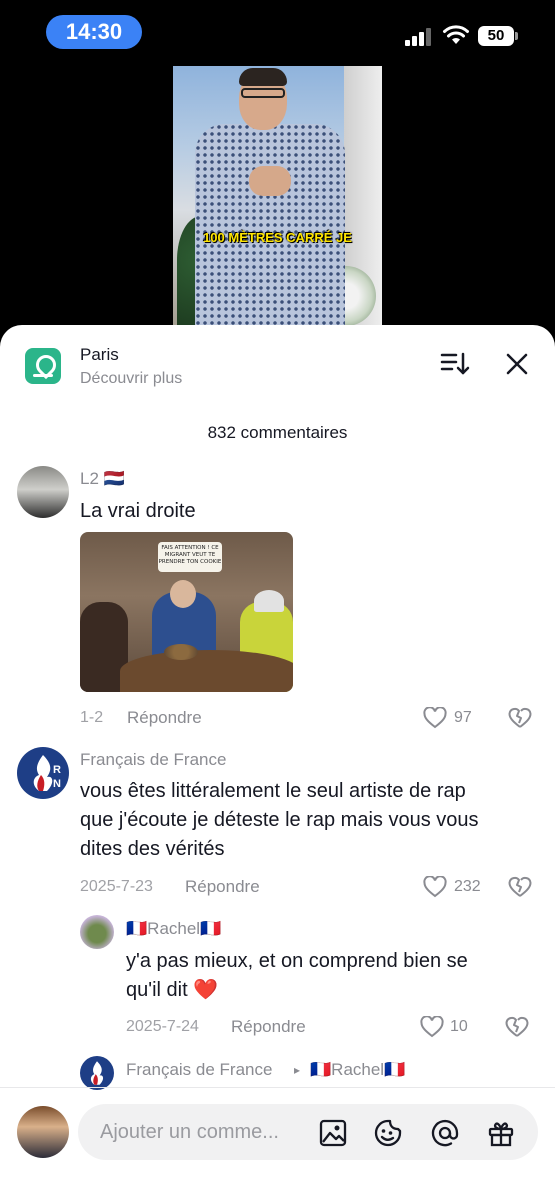  I want to click on like-count: 232, so click(467, 886).